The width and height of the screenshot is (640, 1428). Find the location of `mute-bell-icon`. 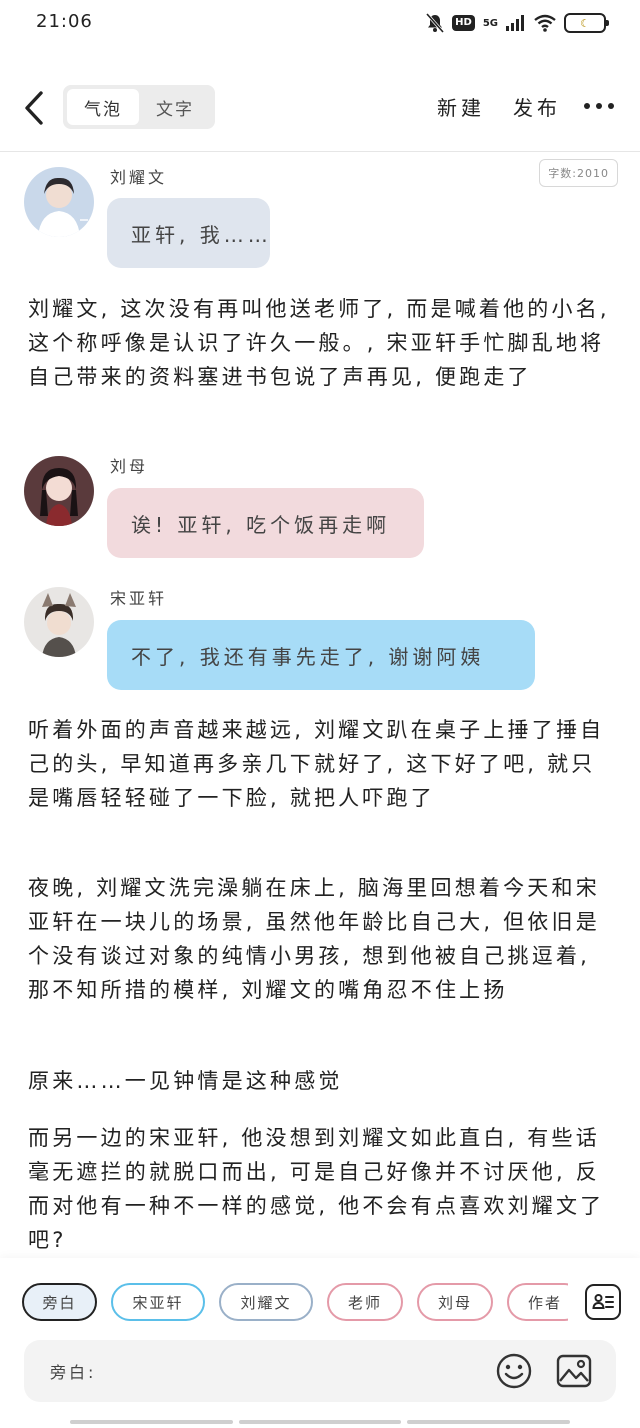

mute-bell-icon is located at coordinates (435, 23).